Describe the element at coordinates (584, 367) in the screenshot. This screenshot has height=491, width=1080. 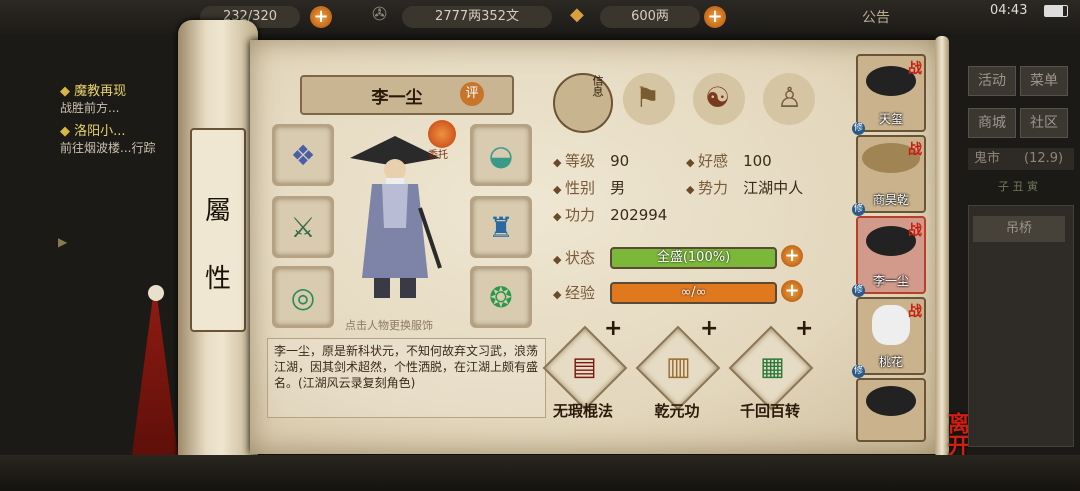
I see `skill-1-icon: ▤` at that location.